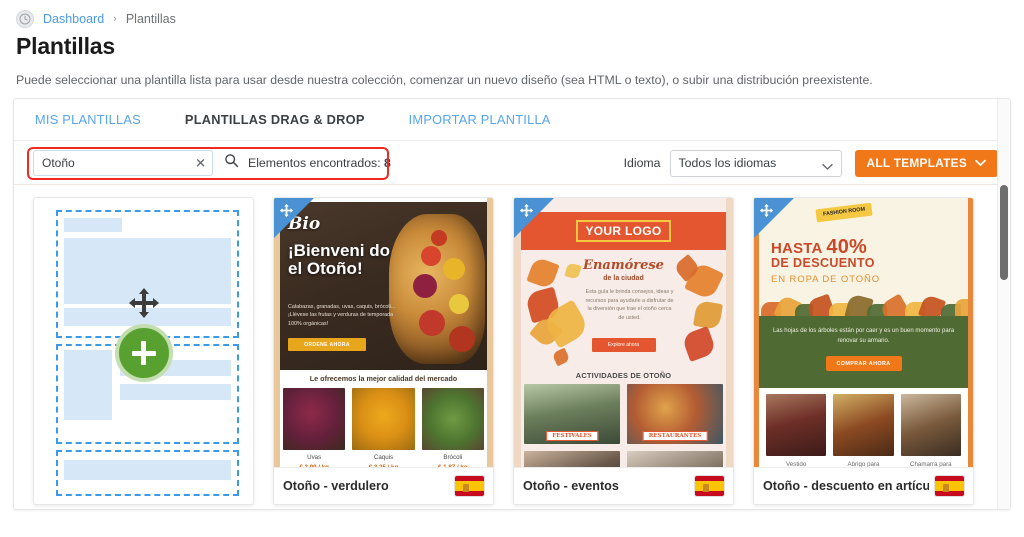 This screenshot has height=537, width=1024. What do you see at coordinates (642, 163) in the screenshot?
I see `language-label: Idioma` at bounding box center [642, 163].